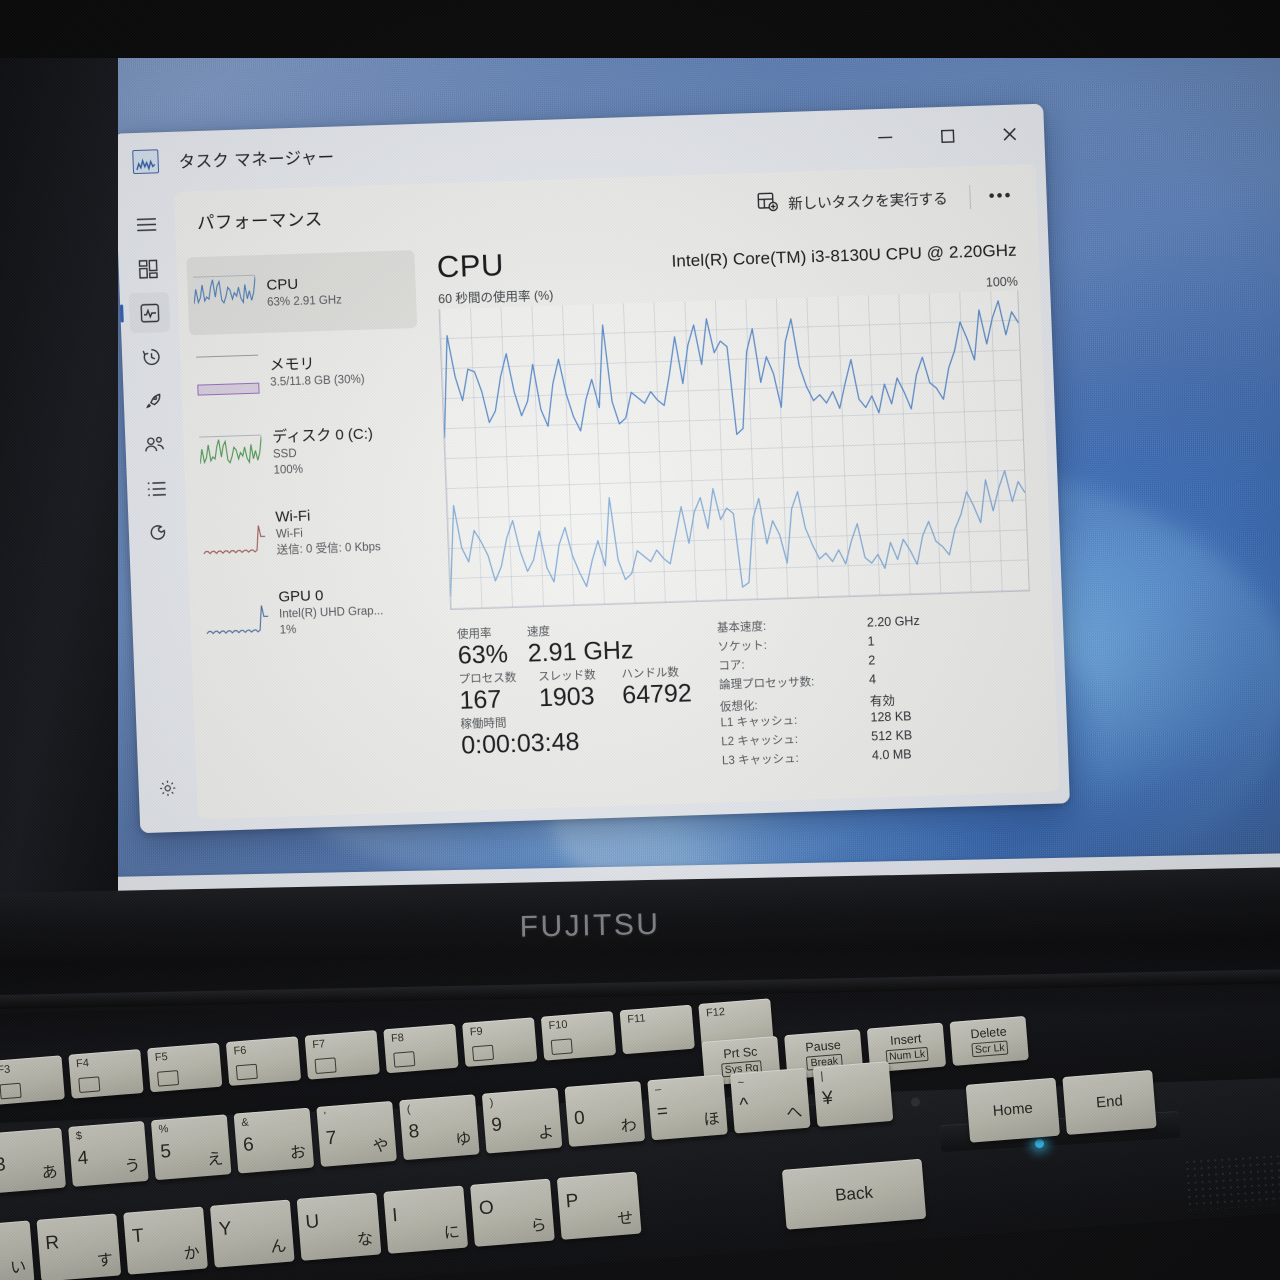 Image resolution: width=1280 pixels, height=1280 pixels. Describe the element at coordinates (17, 1250) in the screenshot. I see `key-e: Eい` at that location.